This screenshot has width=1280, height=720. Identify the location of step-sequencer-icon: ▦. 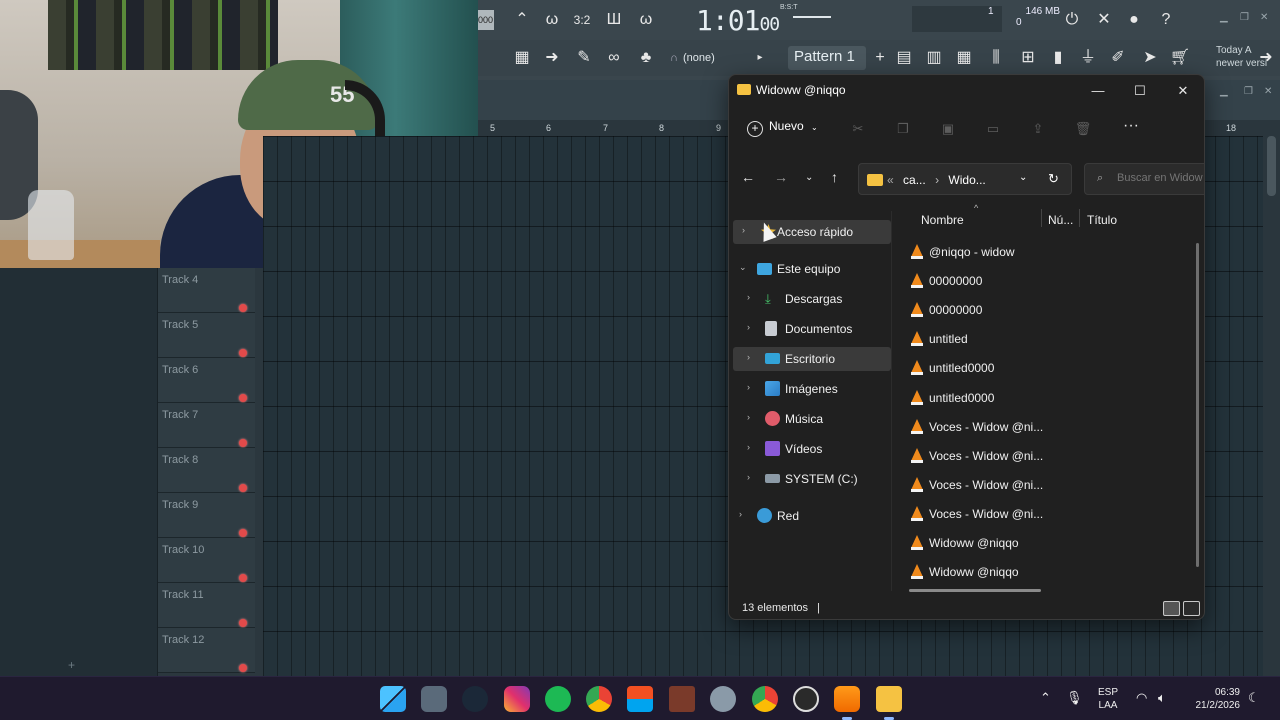
(964, 58).